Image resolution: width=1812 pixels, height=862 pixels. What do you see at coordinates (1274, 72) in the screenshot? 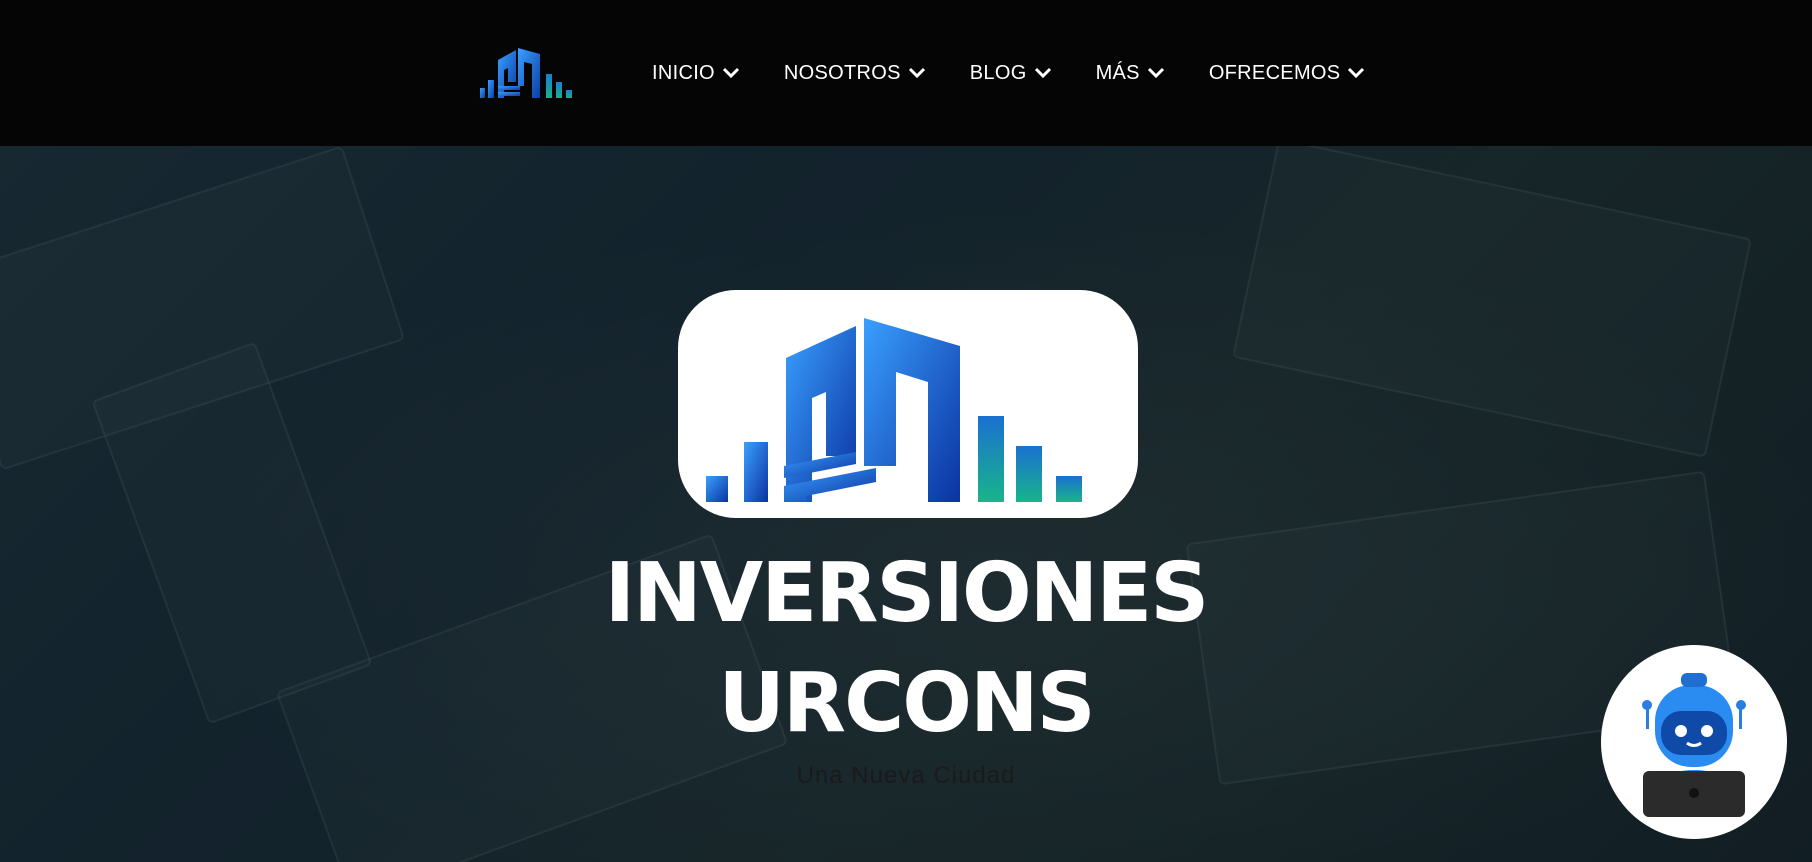
I see `nav-item-label: OFRECEMOS` at bounding box center [1274, 72].